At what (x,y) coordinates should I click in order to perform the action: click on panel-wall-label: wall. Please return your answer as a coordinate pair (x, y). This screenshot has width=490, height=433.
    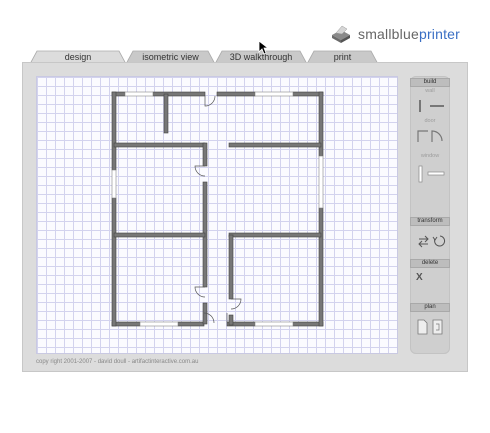
    Looking at the image, I should click on (430, 91).